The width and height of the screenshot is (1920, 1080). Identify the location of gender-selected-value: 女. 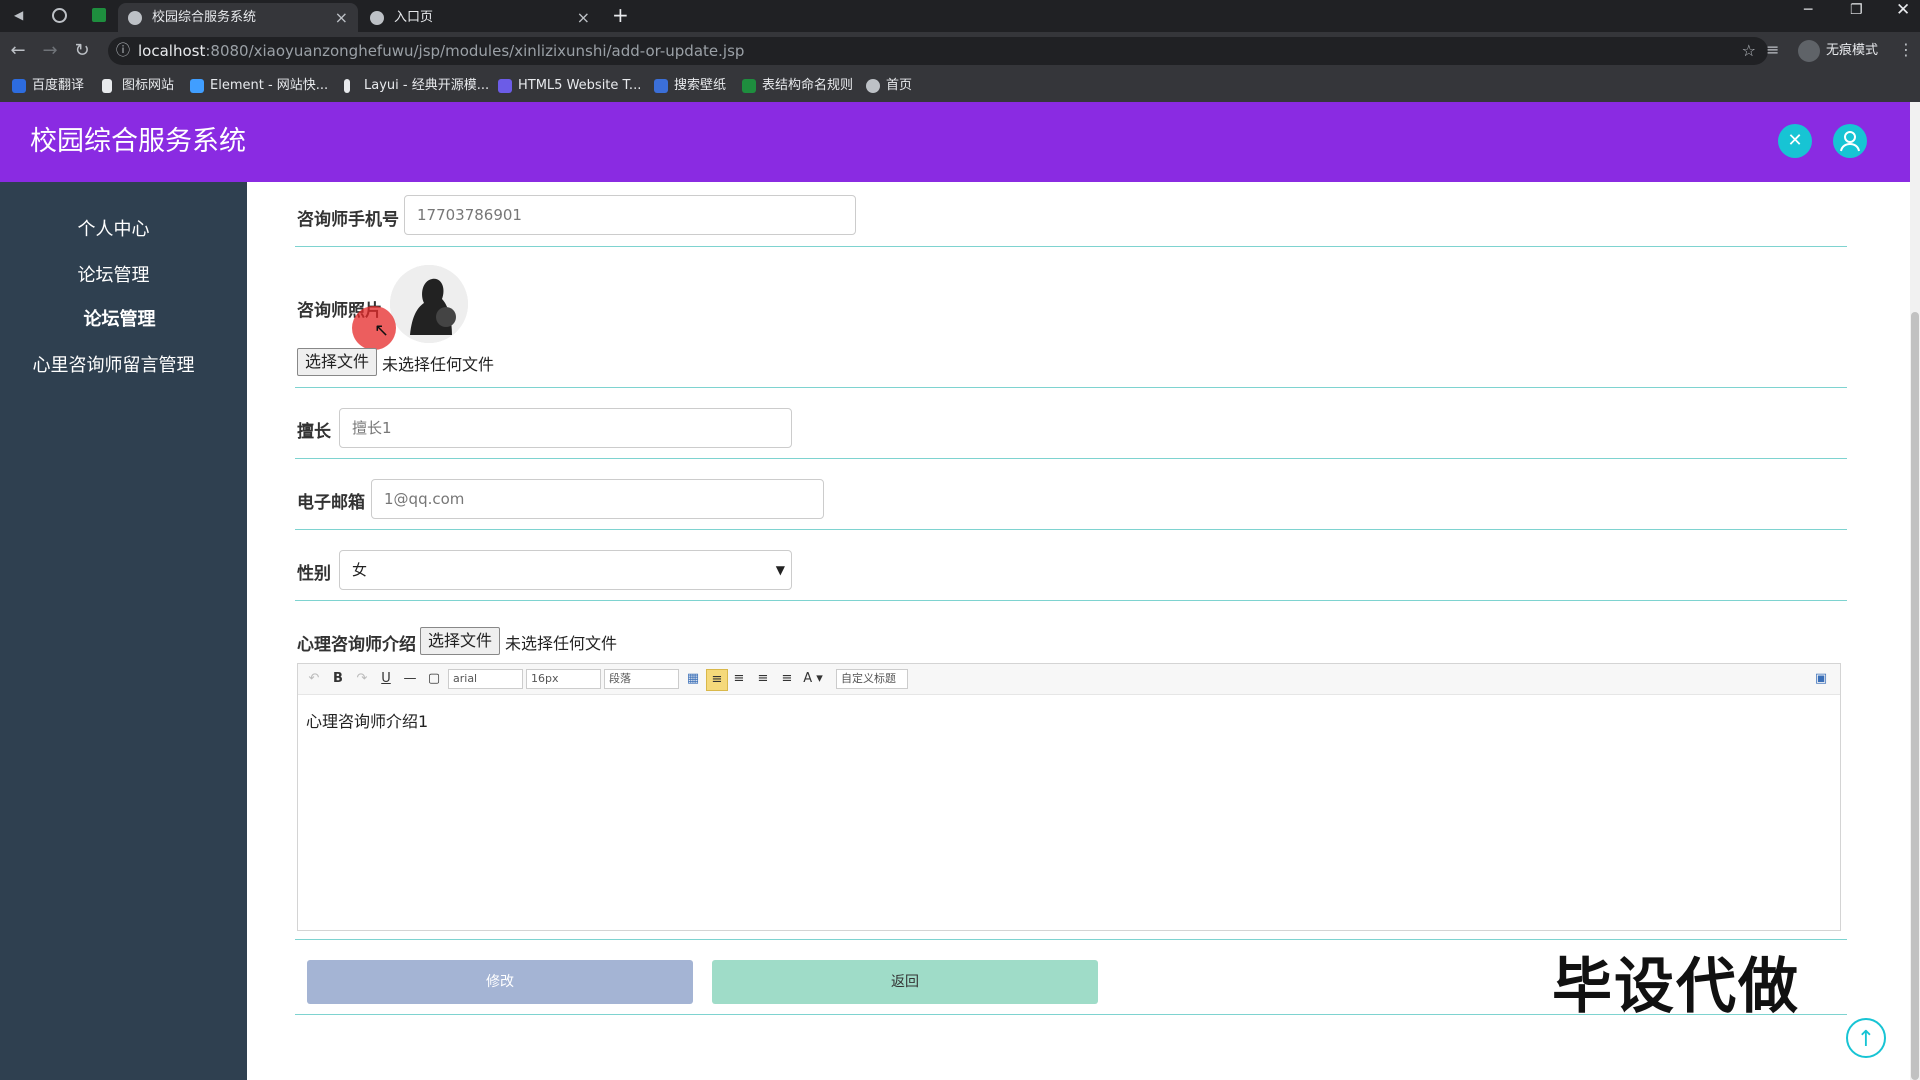
(360, 570).